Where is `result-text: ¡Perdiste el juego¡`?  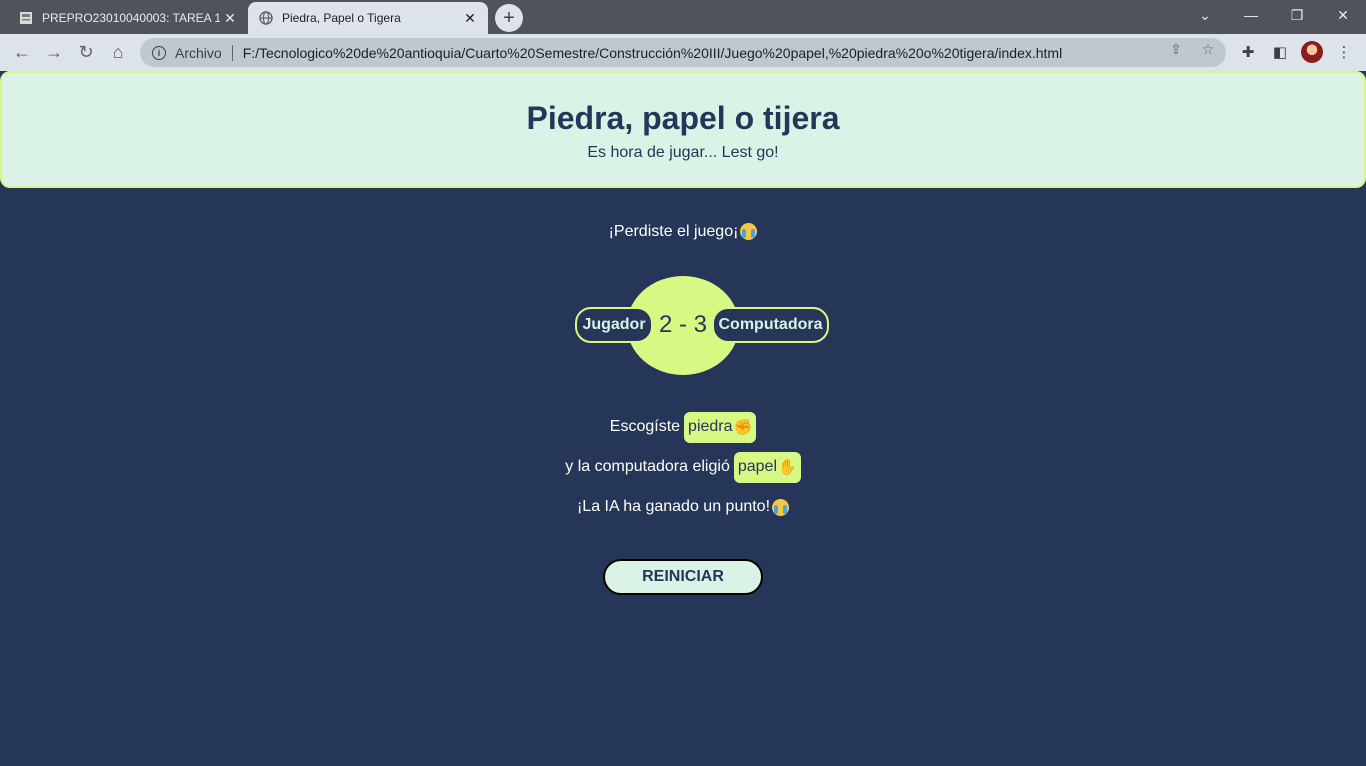
result-text: ¡Perdiste el juego¡ is located at coordinates (673, 231).